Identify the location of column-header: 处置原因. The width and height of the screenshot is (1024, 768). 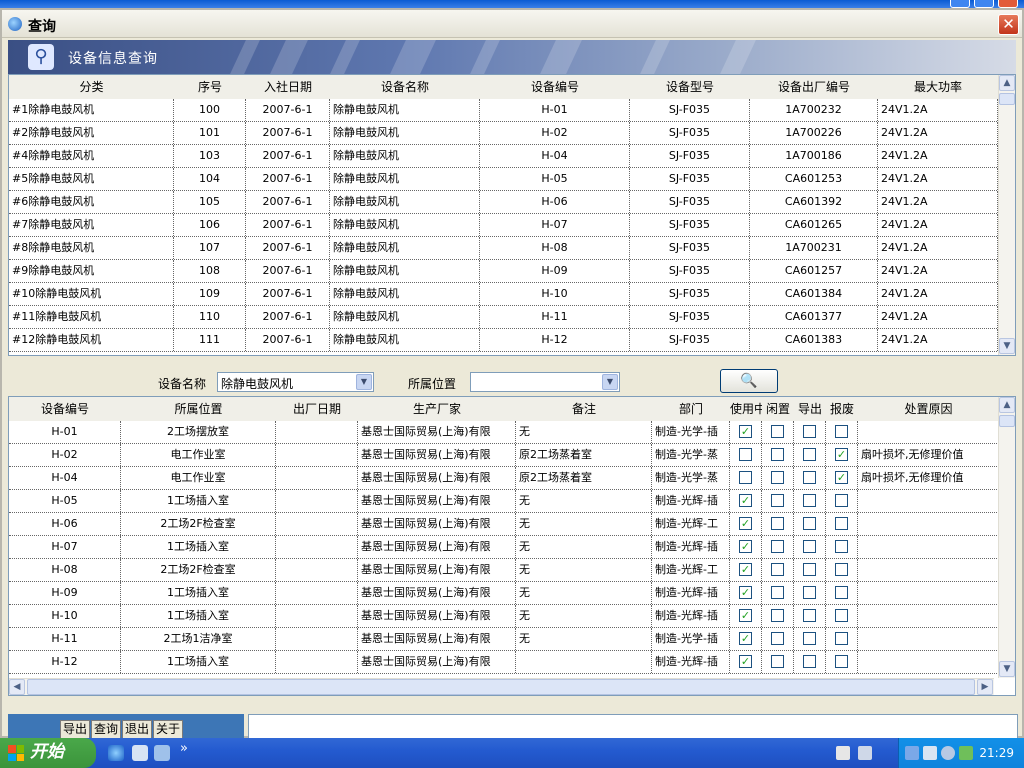
(928, 409).